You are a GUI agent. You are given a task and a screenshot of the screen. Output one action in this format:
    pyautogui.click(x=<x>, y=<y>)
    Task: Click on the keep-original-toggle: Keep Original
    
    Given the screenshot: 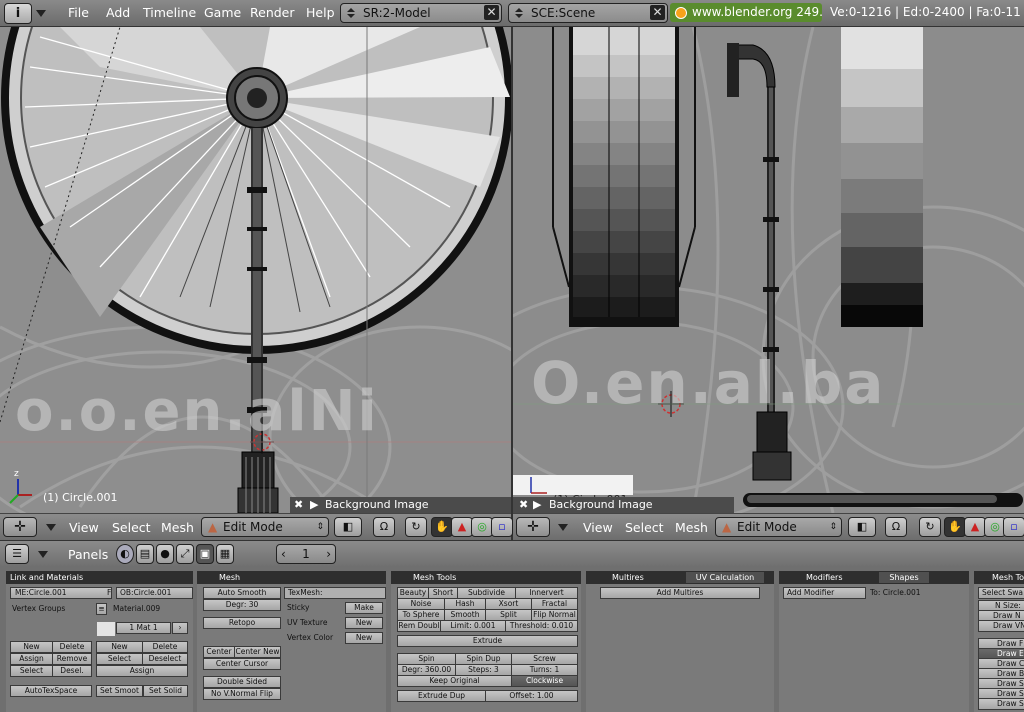 What is the action you would take?
    pyautogui.click(x=454, y=681)
    